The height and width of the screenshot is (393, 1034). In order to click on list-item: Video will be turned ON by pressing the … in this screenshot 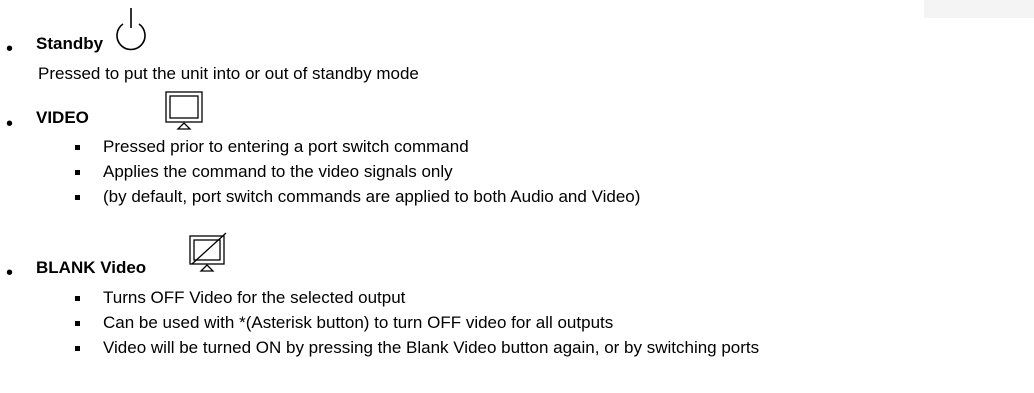, I will do `click(431, 347)`.